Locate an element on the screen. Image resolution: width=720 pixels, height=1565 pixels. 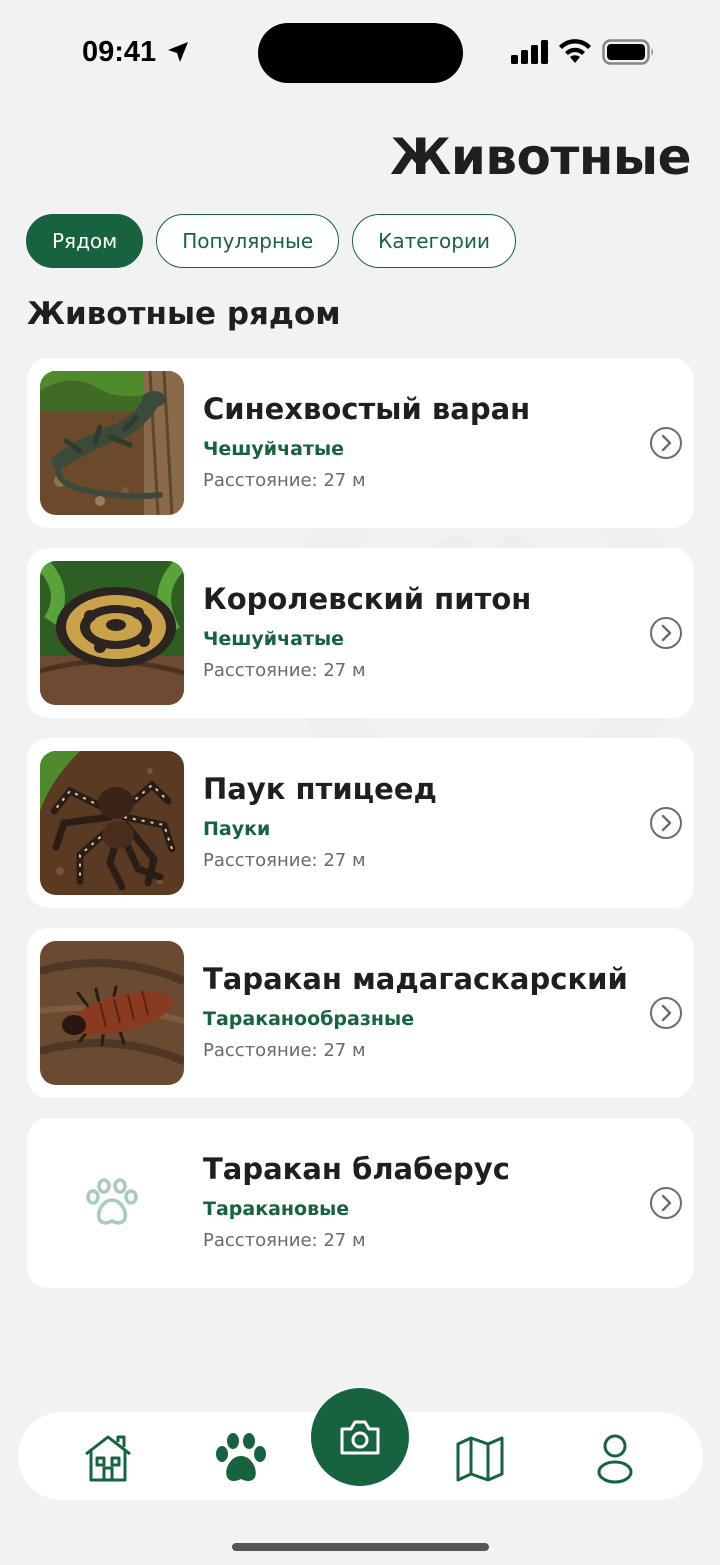
filter-chips: Рядом Популярные Категории is located at coordinates (271, 241).